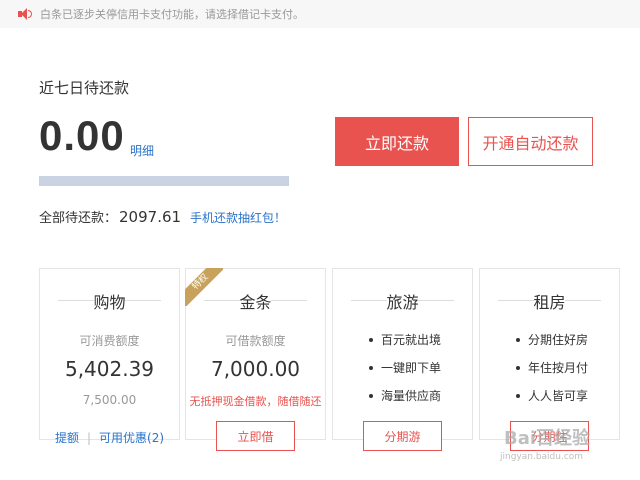  Describe the element at coordinates (320, 14) in the screenshot. I see `notice-bar: 白条已逐步关停信用卡支付功能，请选择借记卡支付。` at that location.